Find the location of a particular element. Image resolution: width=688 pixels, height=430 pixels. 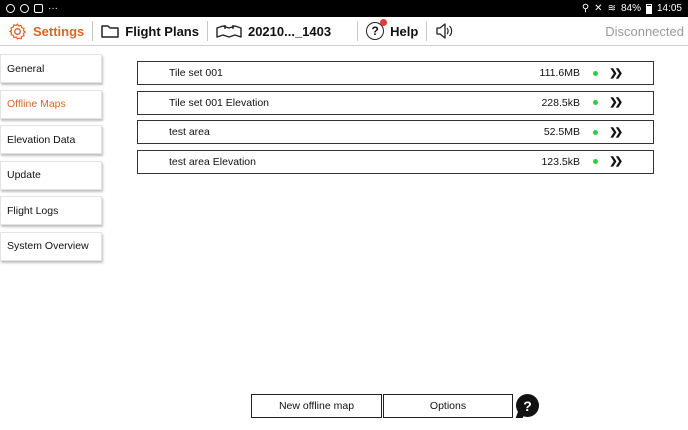

sidebar-item-update: Update is located at coordinates (51, 175).